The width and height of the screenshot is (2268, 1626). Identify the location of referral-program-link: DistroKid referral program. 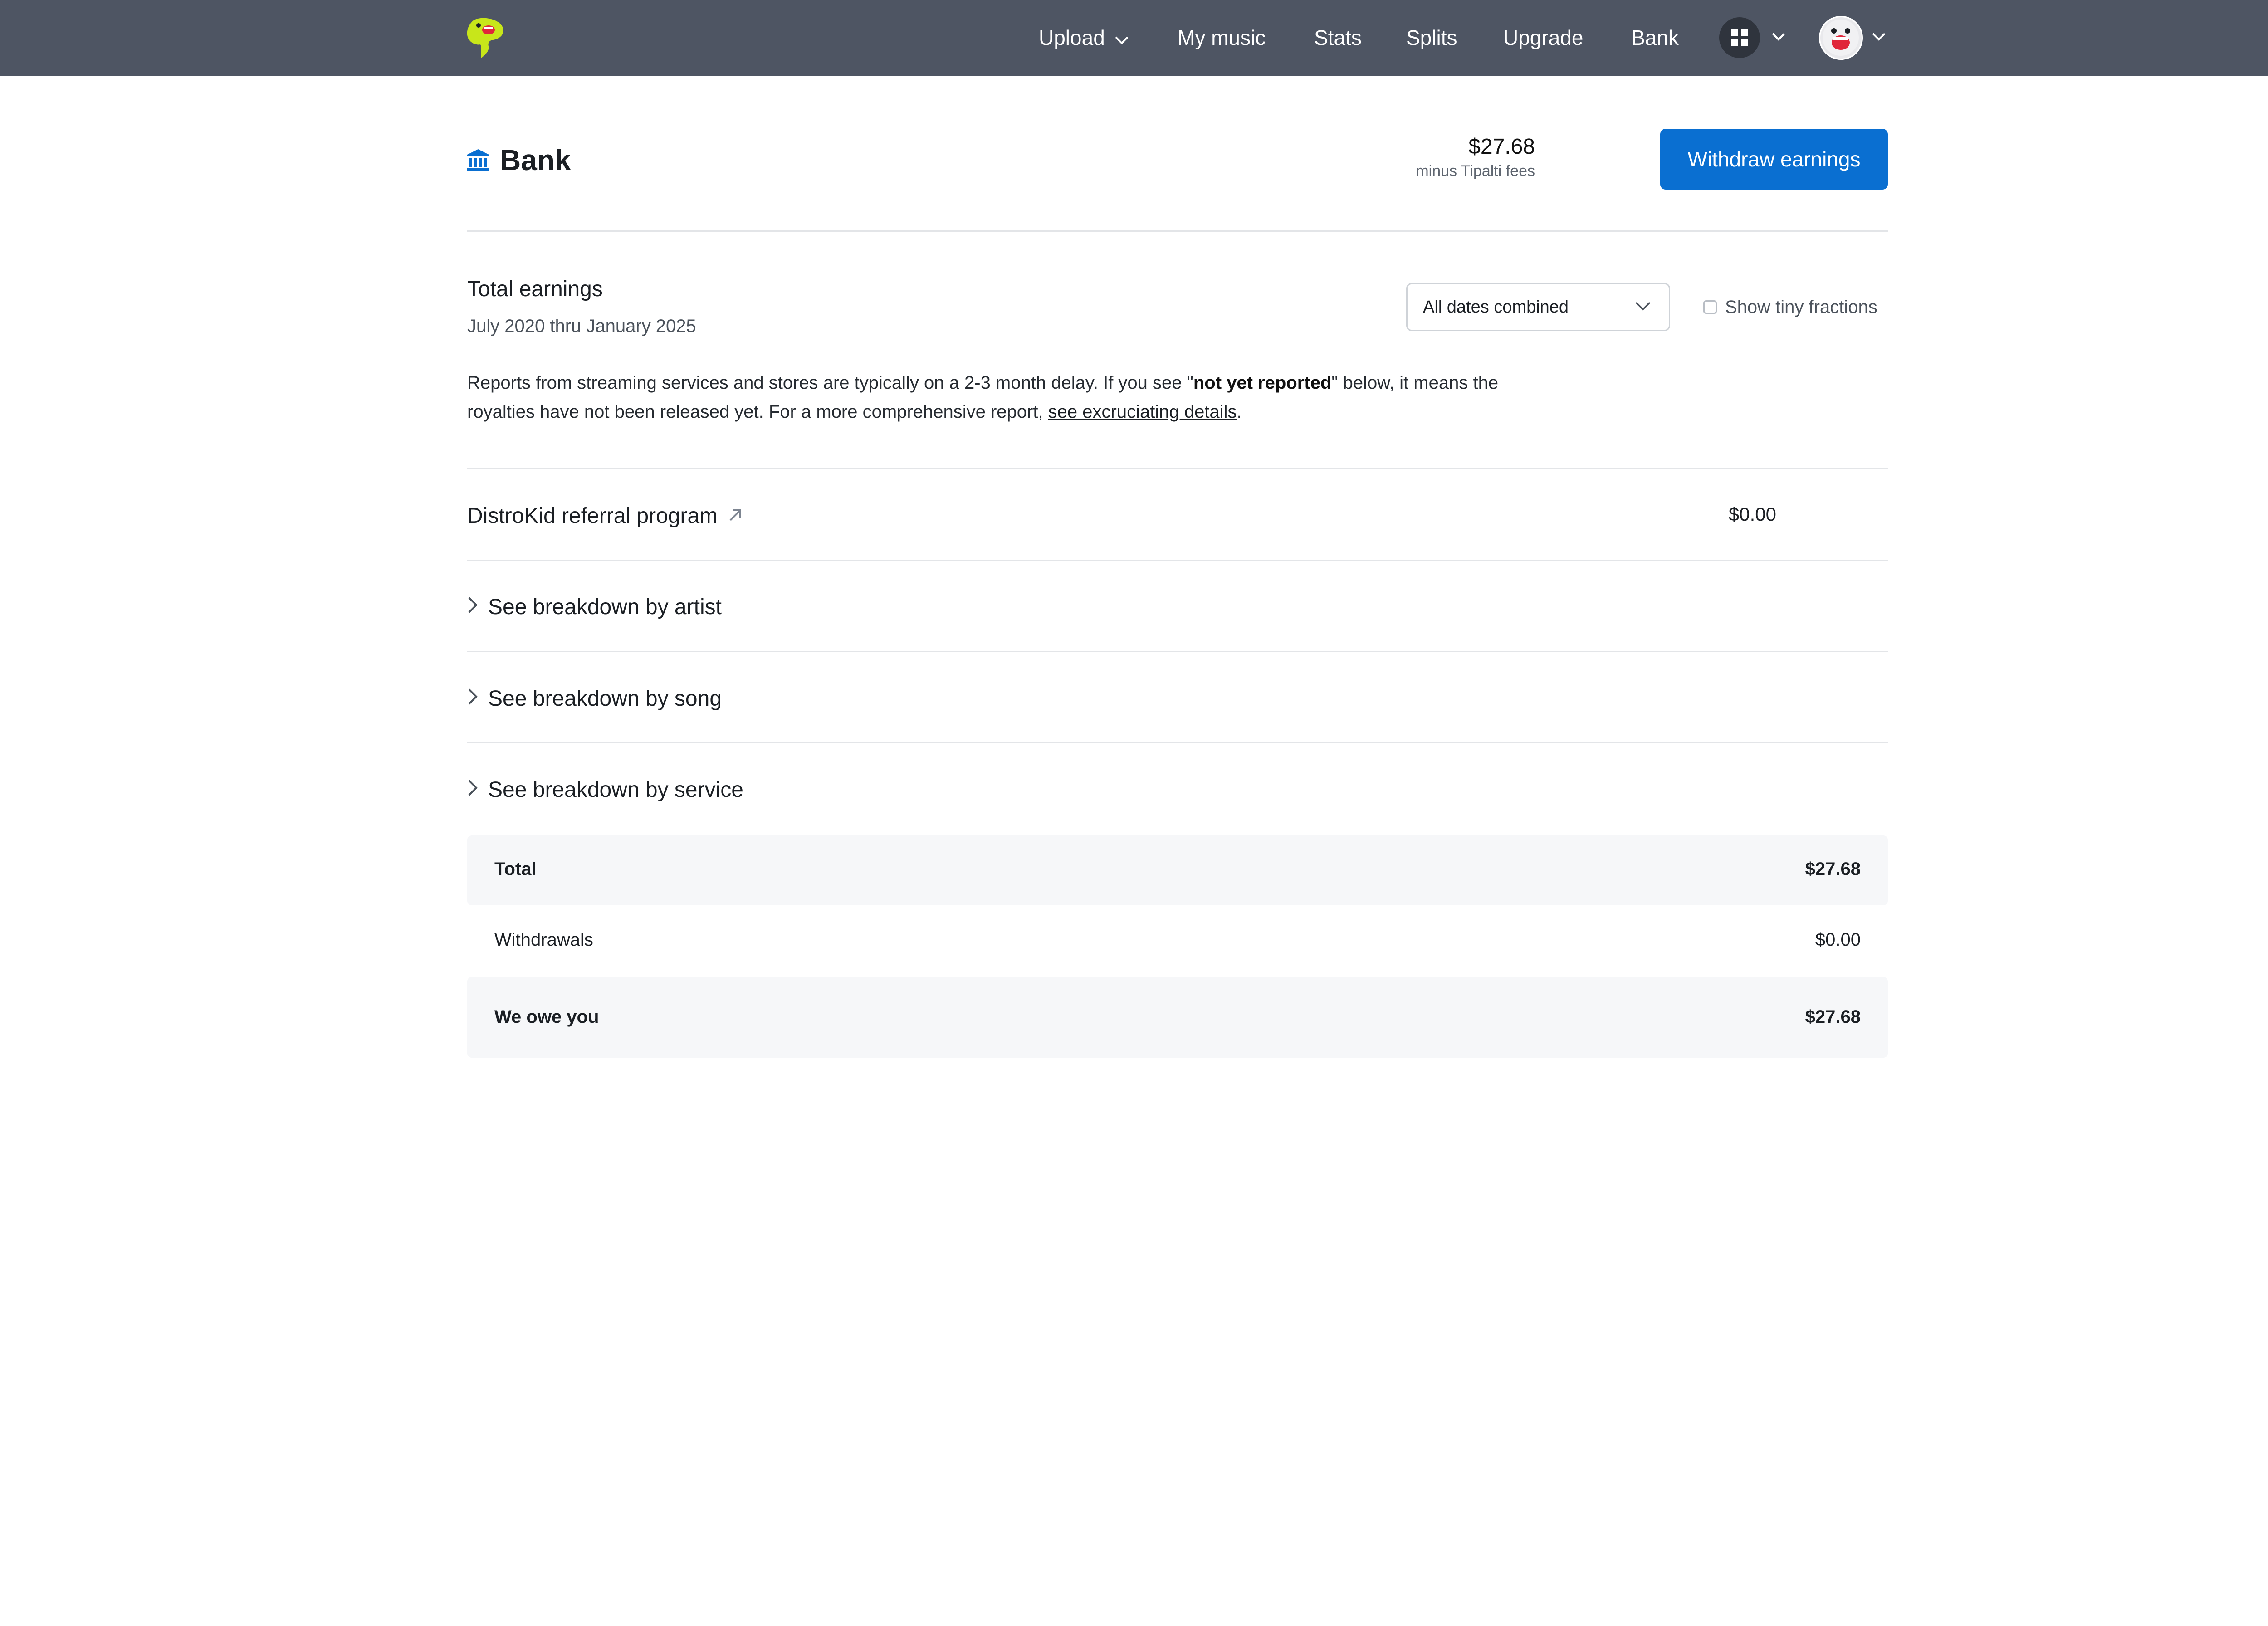
(605, 515).